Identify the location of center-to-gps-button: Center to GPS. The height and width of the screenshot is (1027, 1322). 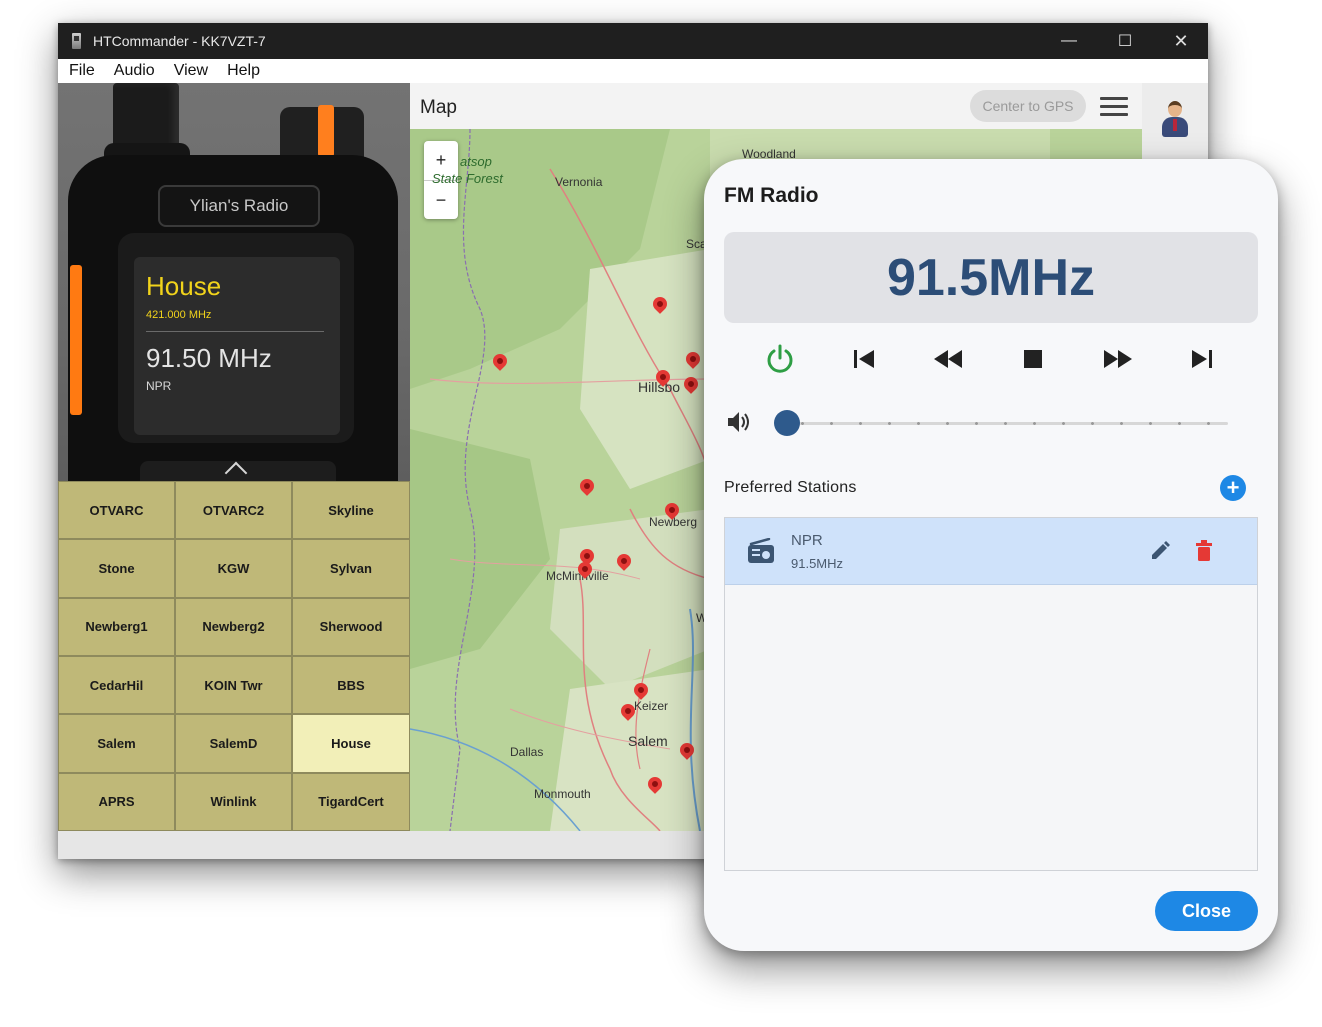
(1028, 106).